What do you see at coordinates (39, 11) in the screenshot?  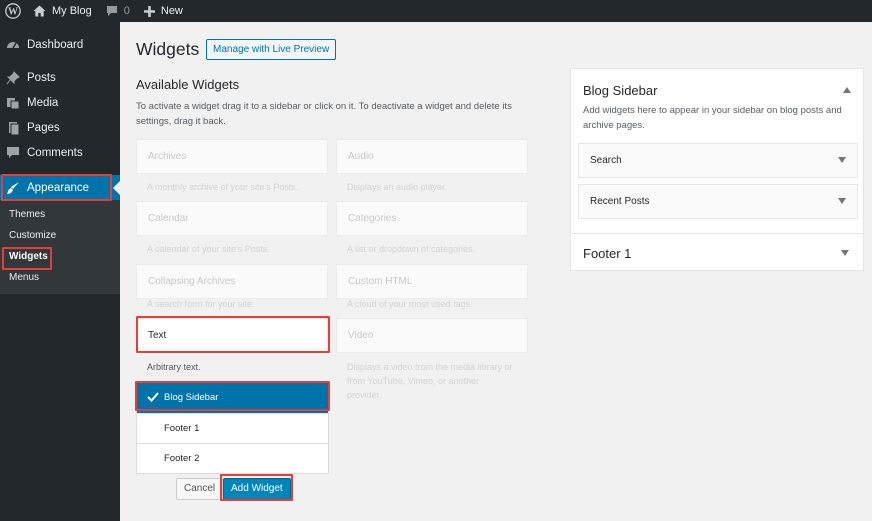 I see `home-icon` at bounding box center [39, 11].